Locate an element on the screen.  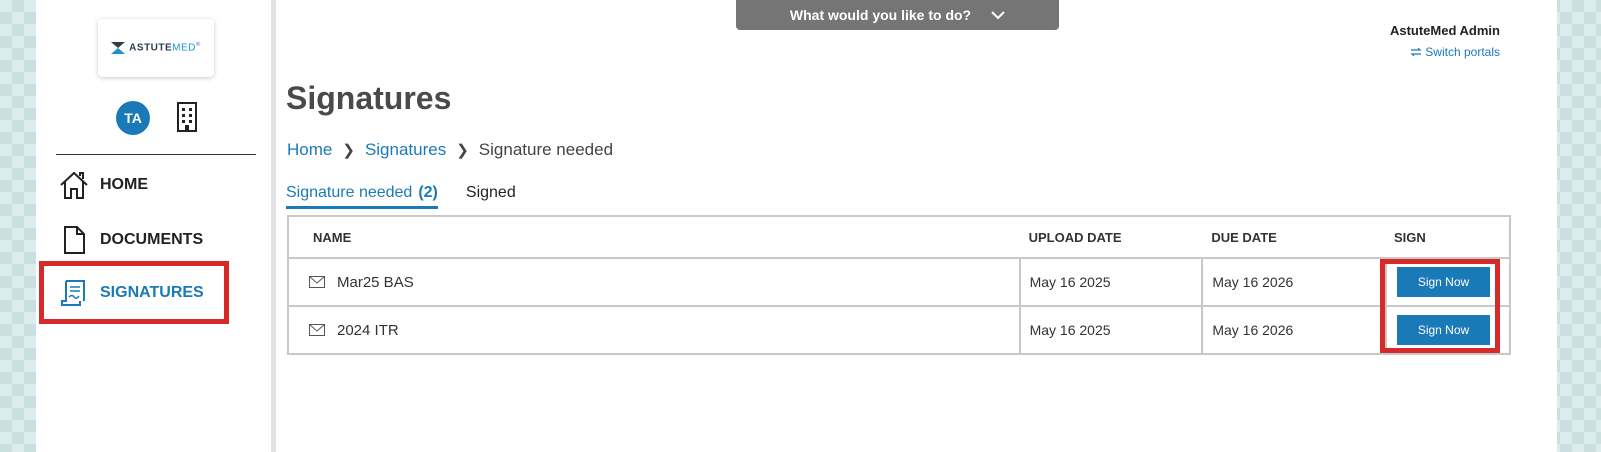
tab-signed: Signed is located at coordinates (491, 196).